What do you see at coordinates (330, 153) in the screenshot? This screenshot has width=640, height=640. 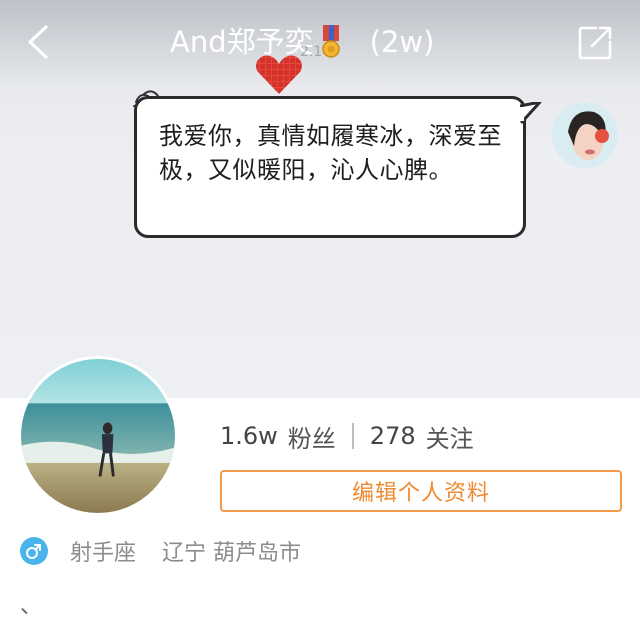 I see `bubble-text: 我爱你，真情如履寒冰，深爱至极，又似暖阳，沁人心脾。` at bounding box center [330, 153].